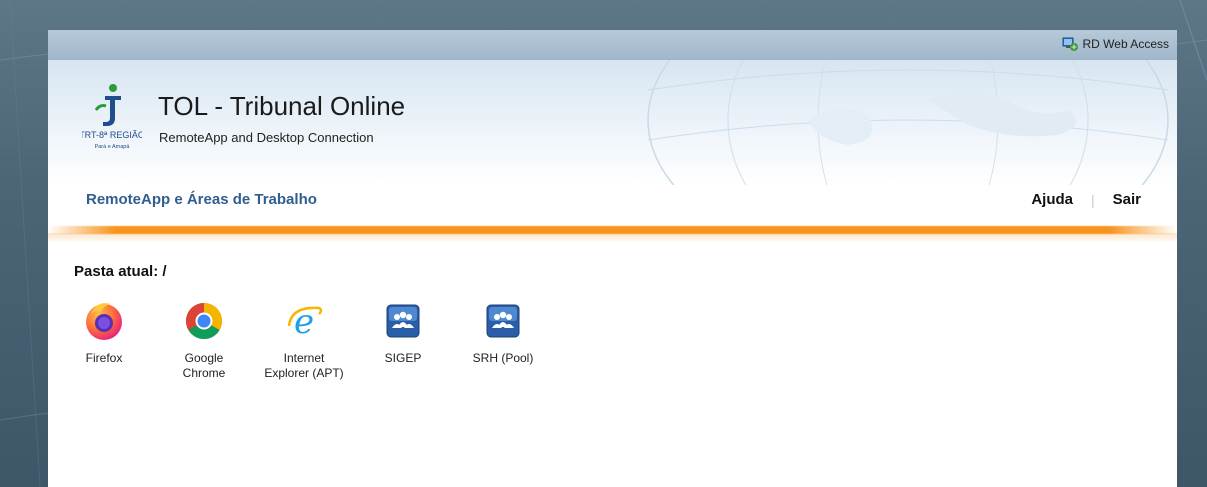  Describe the element at coordinates (204, 321) in the screenshot. I see `chrome-icon` at that location.